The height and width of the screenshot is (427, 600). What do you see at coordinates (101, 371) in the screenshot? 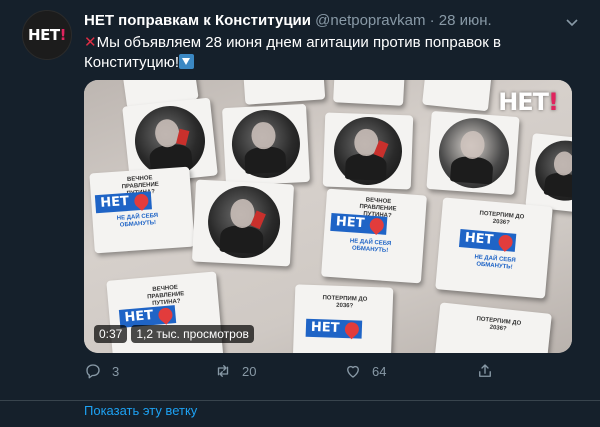
I see `reply-button: 3` at bounding box center [101, 371].